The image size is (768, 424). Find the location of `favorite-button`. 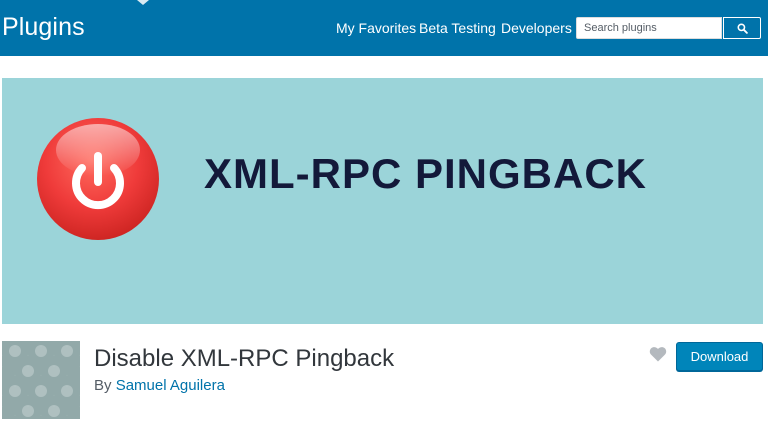

favorite-button is located at coordinates (658, 355).